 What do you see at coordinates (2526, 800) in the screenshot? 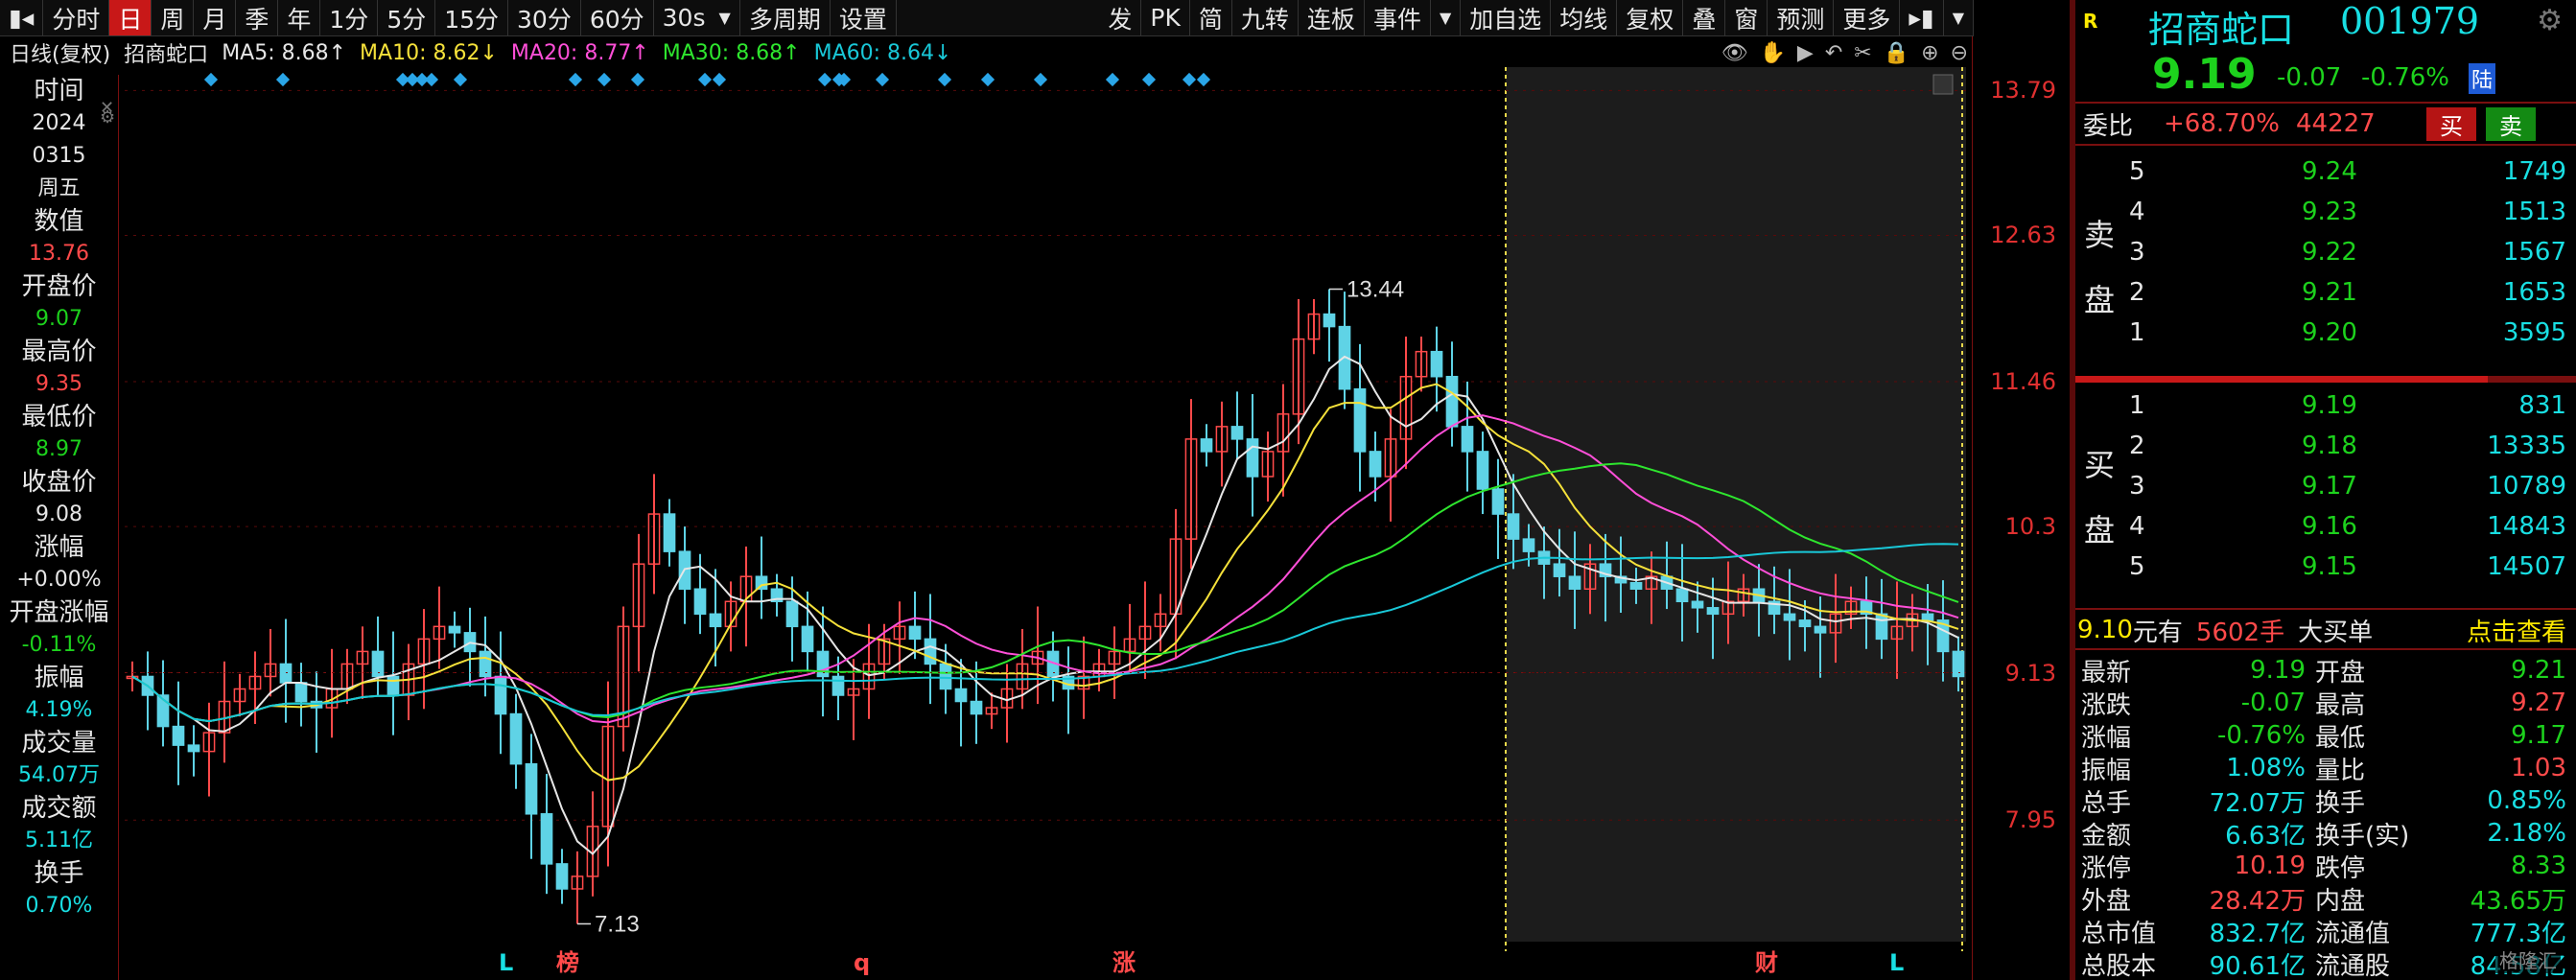
I see `stat-value: 0.85%` at bounding box center [2526, 800].